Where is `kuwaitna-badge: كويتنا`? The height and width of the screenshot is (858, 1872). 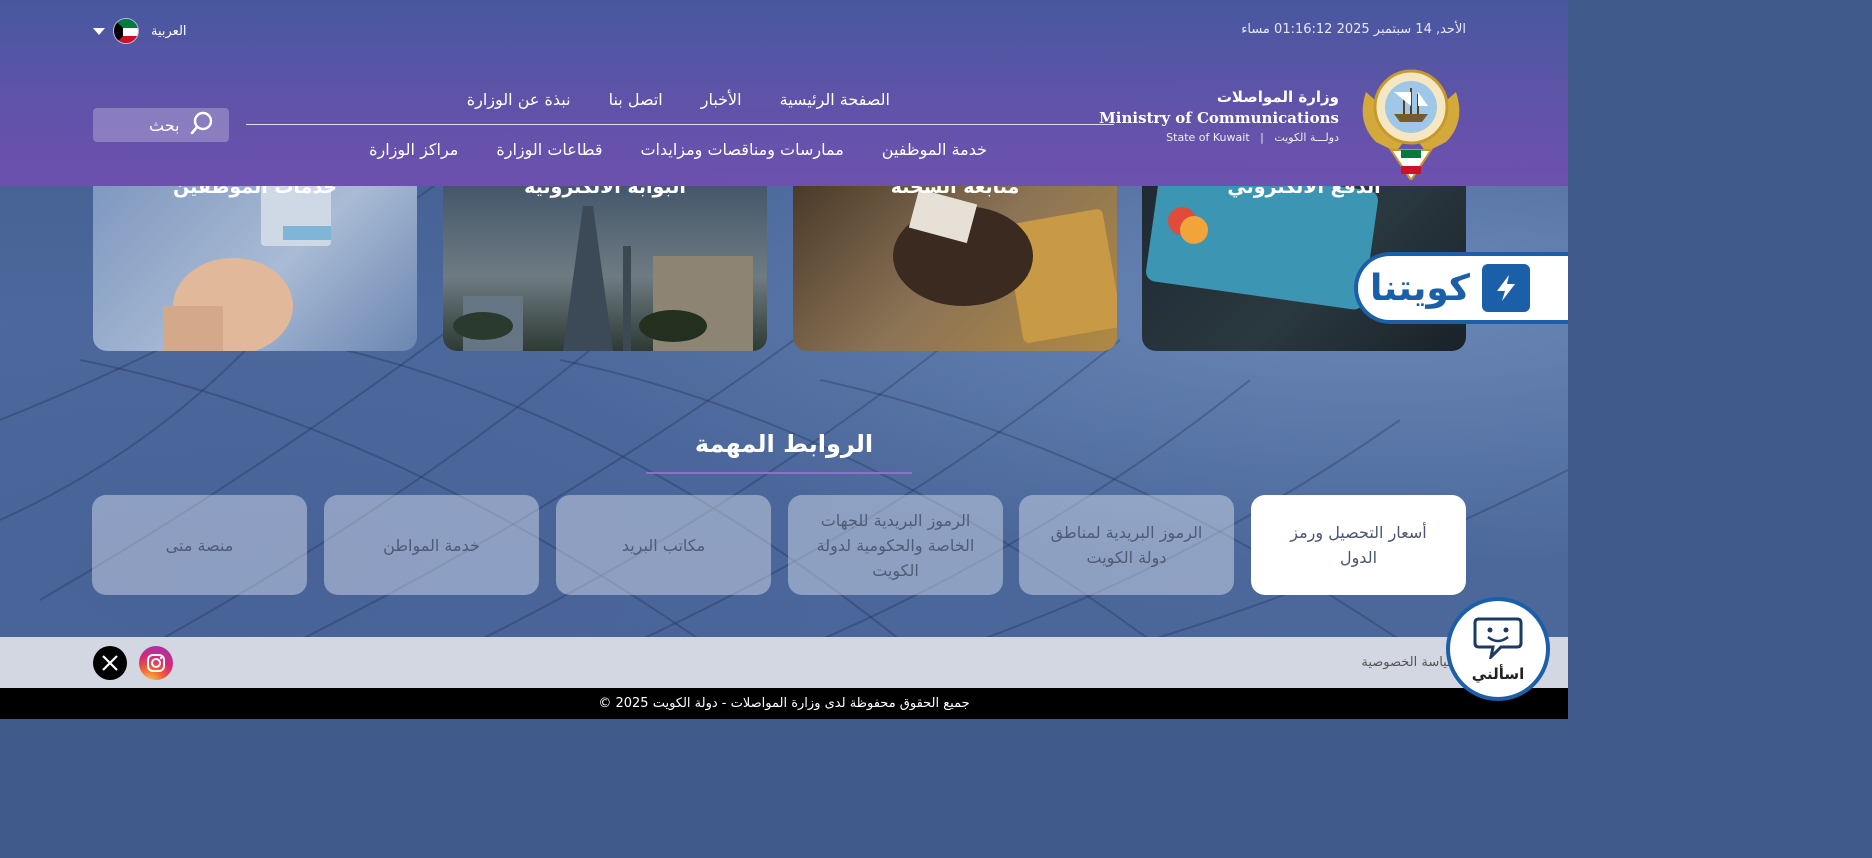
kuwaitna-badge: كويتنا is located at coordinates (1461, 288).